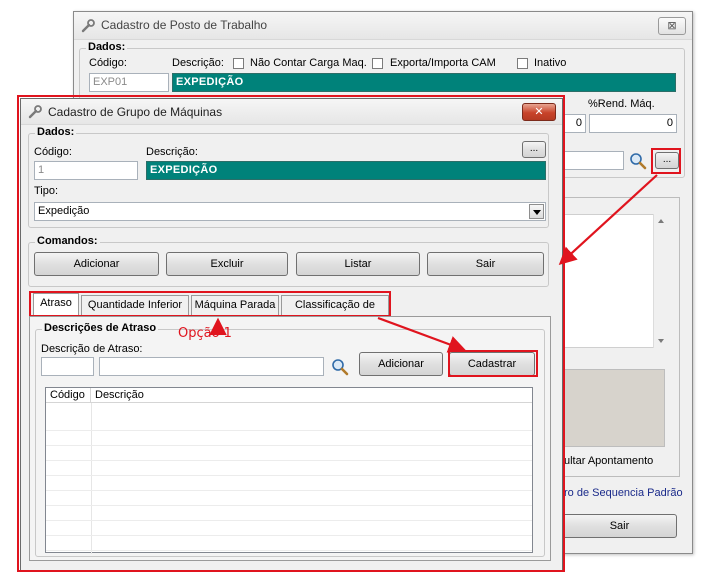  What do you see at coordinates (424, 82) in the screenshot?
I see `posto-descricao-input: EXPEDIÇÃO` at bounding box center [424, 82].